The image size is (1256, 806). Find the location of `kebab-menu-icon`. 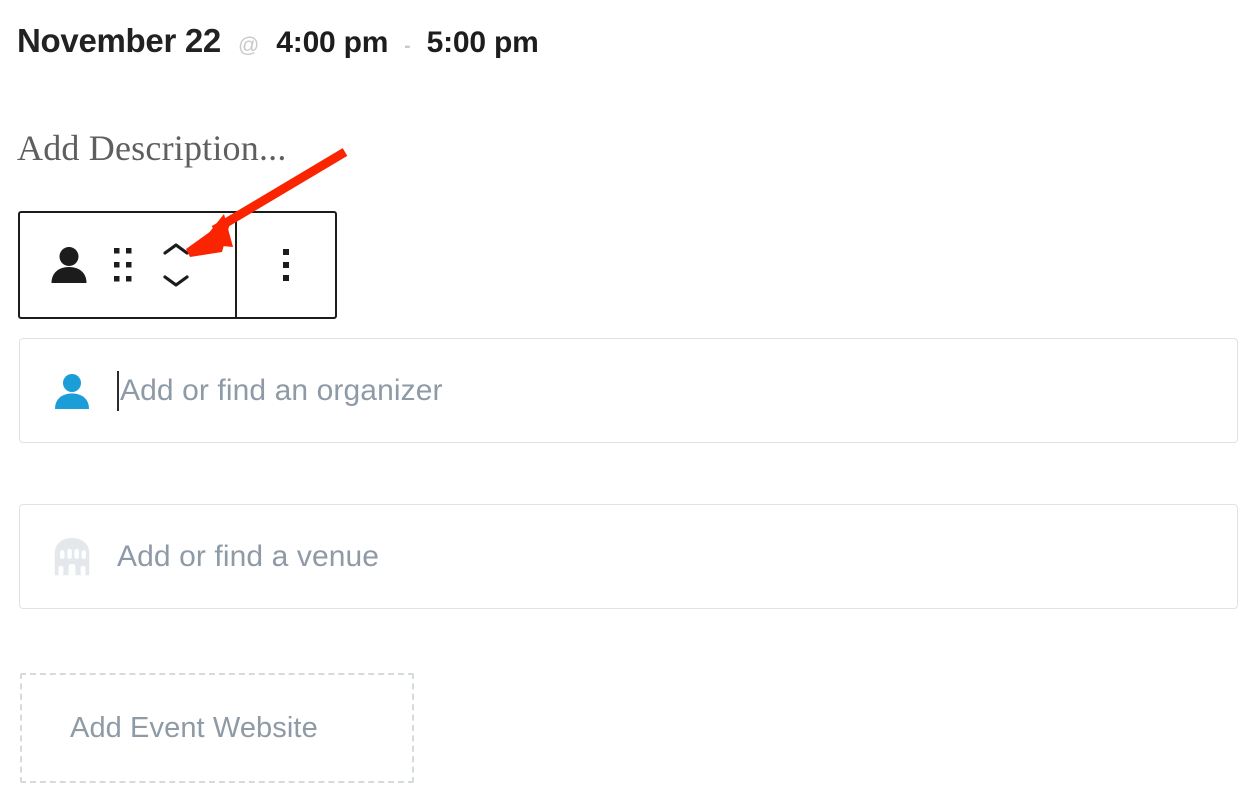

kebab-menu-icon is located at coordinates (286, 265).